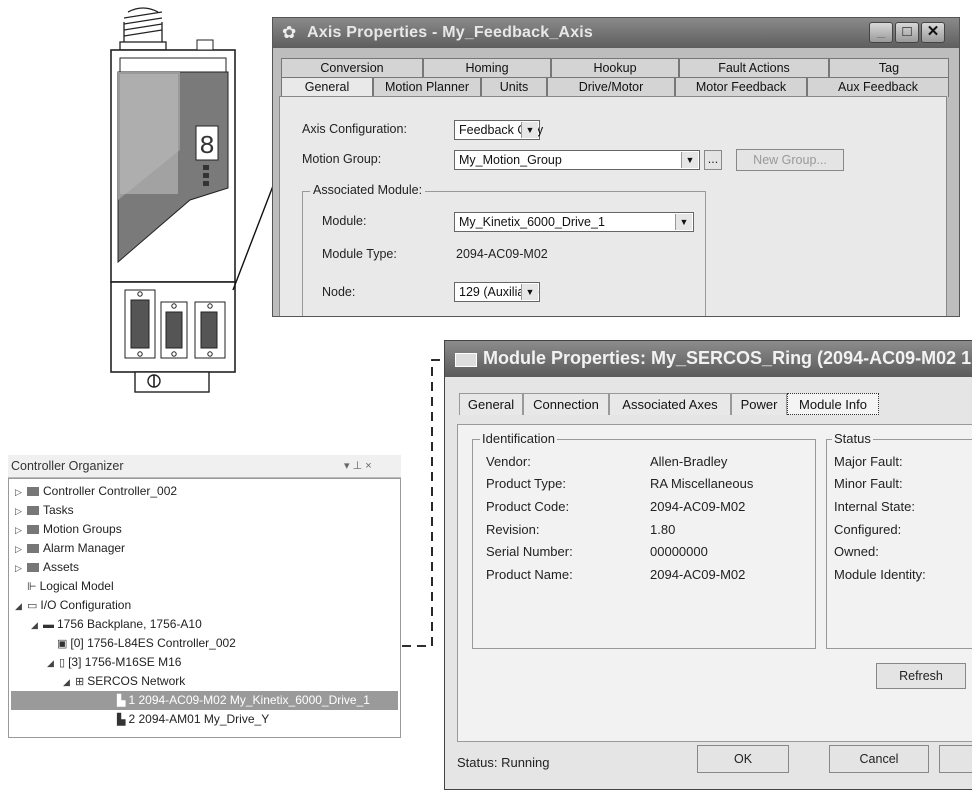  Describe the element at coordinates (955, 759) in the screenshot. I see `apply-button` at that location.